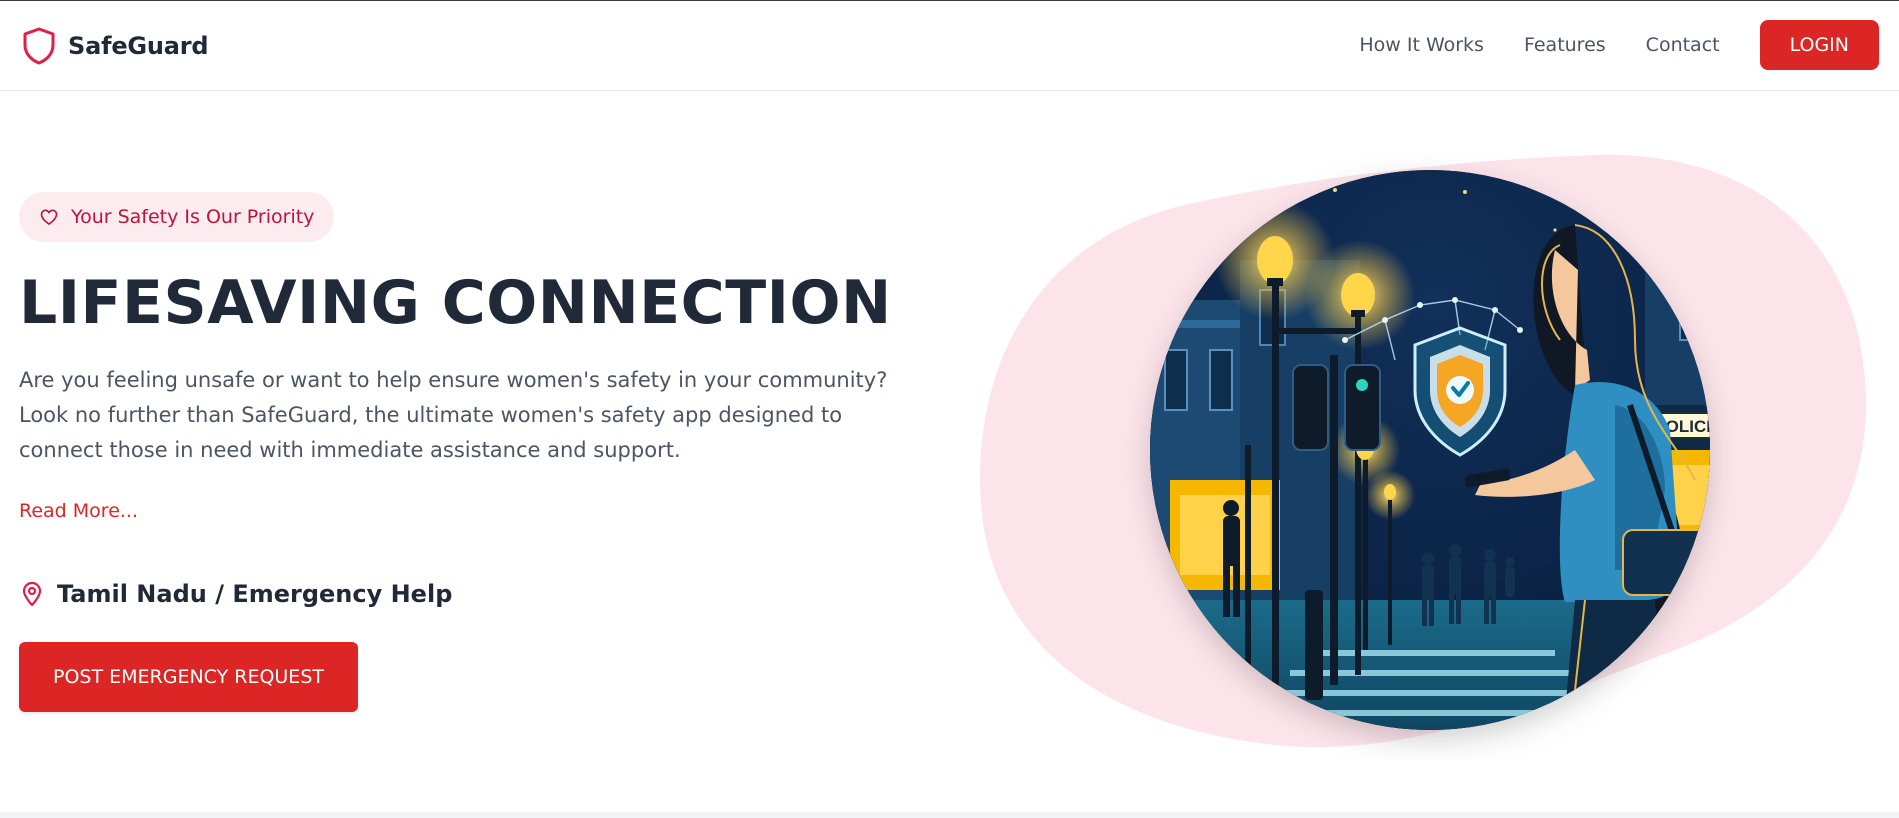  Describe the element at coordinates (1619, 45) in the screenshot. I see `nav-links: How It Works Features Contact LOGIN` at that location.